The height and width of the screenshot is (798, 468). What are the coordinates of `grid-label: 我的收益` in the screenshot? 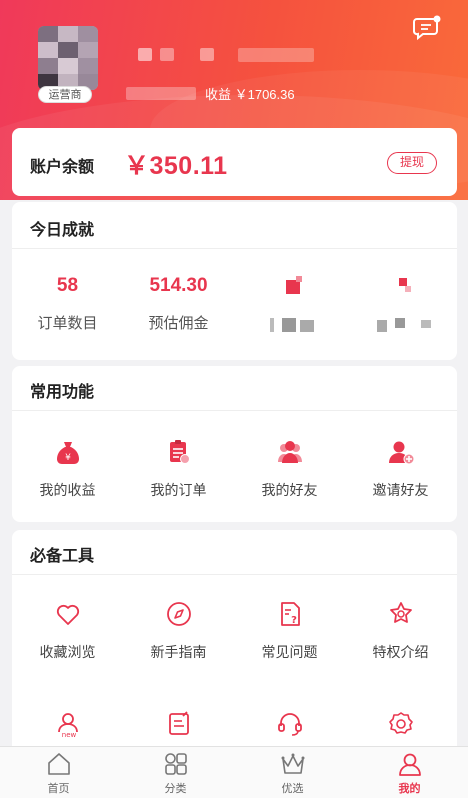 It's located at (67, 490).